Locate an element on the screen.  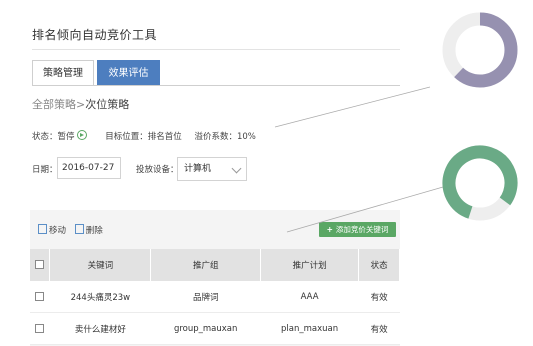
callout-line-bottom is located at coordinates (365, 209).